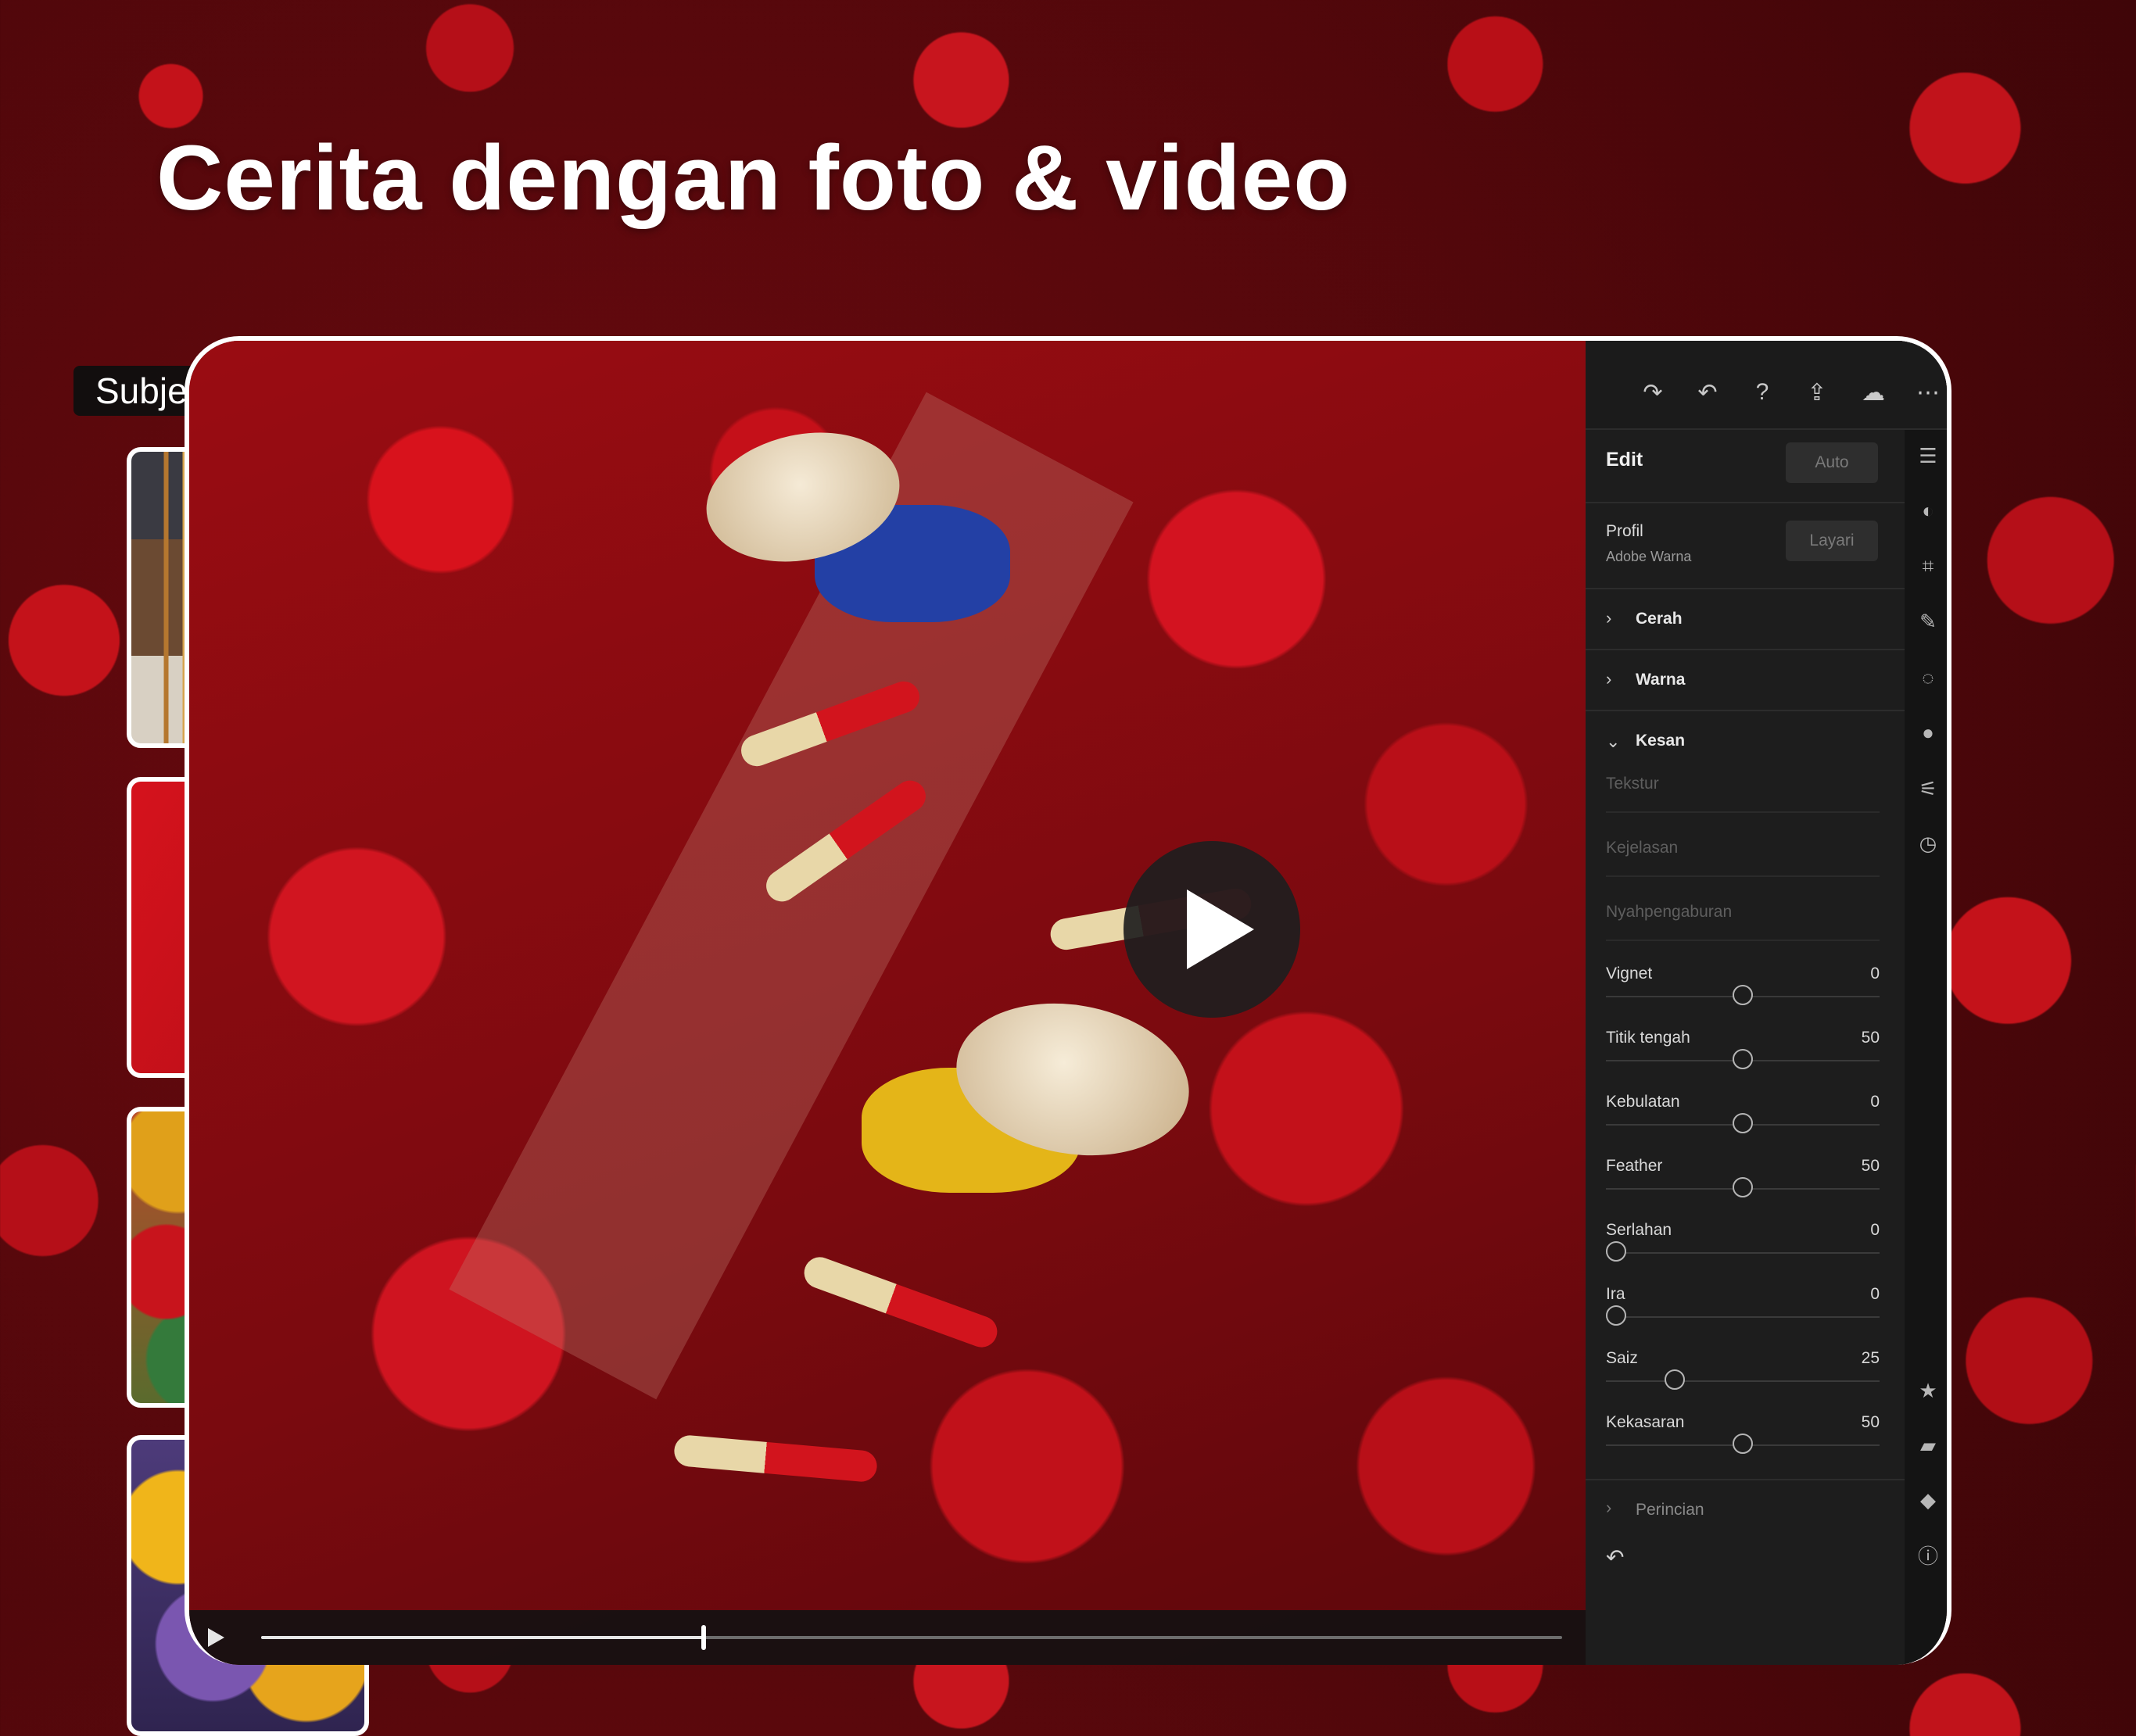 This screenshot has width=2136, height=1736. Describe the element at coordinates (1660, 680) in the screenshot. I see `section-color: Warna` at that location.